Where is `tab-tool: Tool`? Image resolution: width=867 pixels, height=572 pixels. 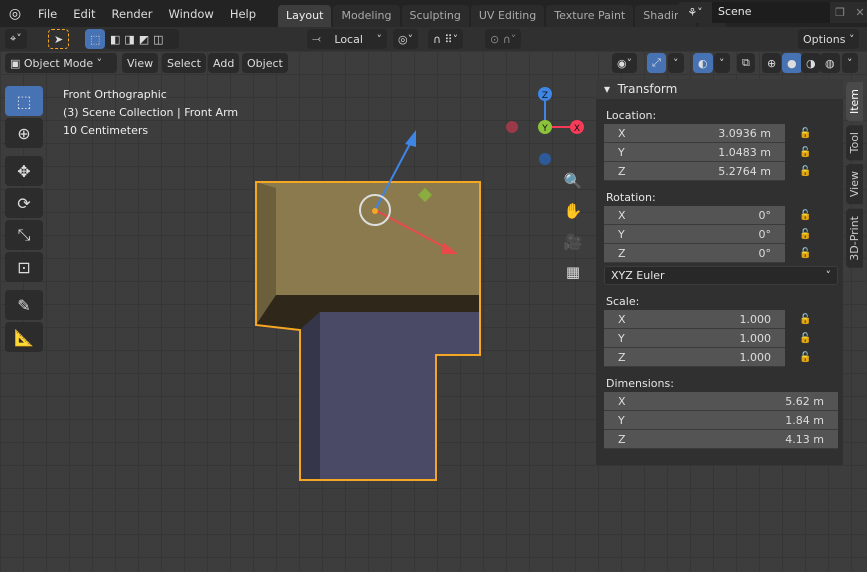 tab-tool: Tool is located at coordinates (854, 143).